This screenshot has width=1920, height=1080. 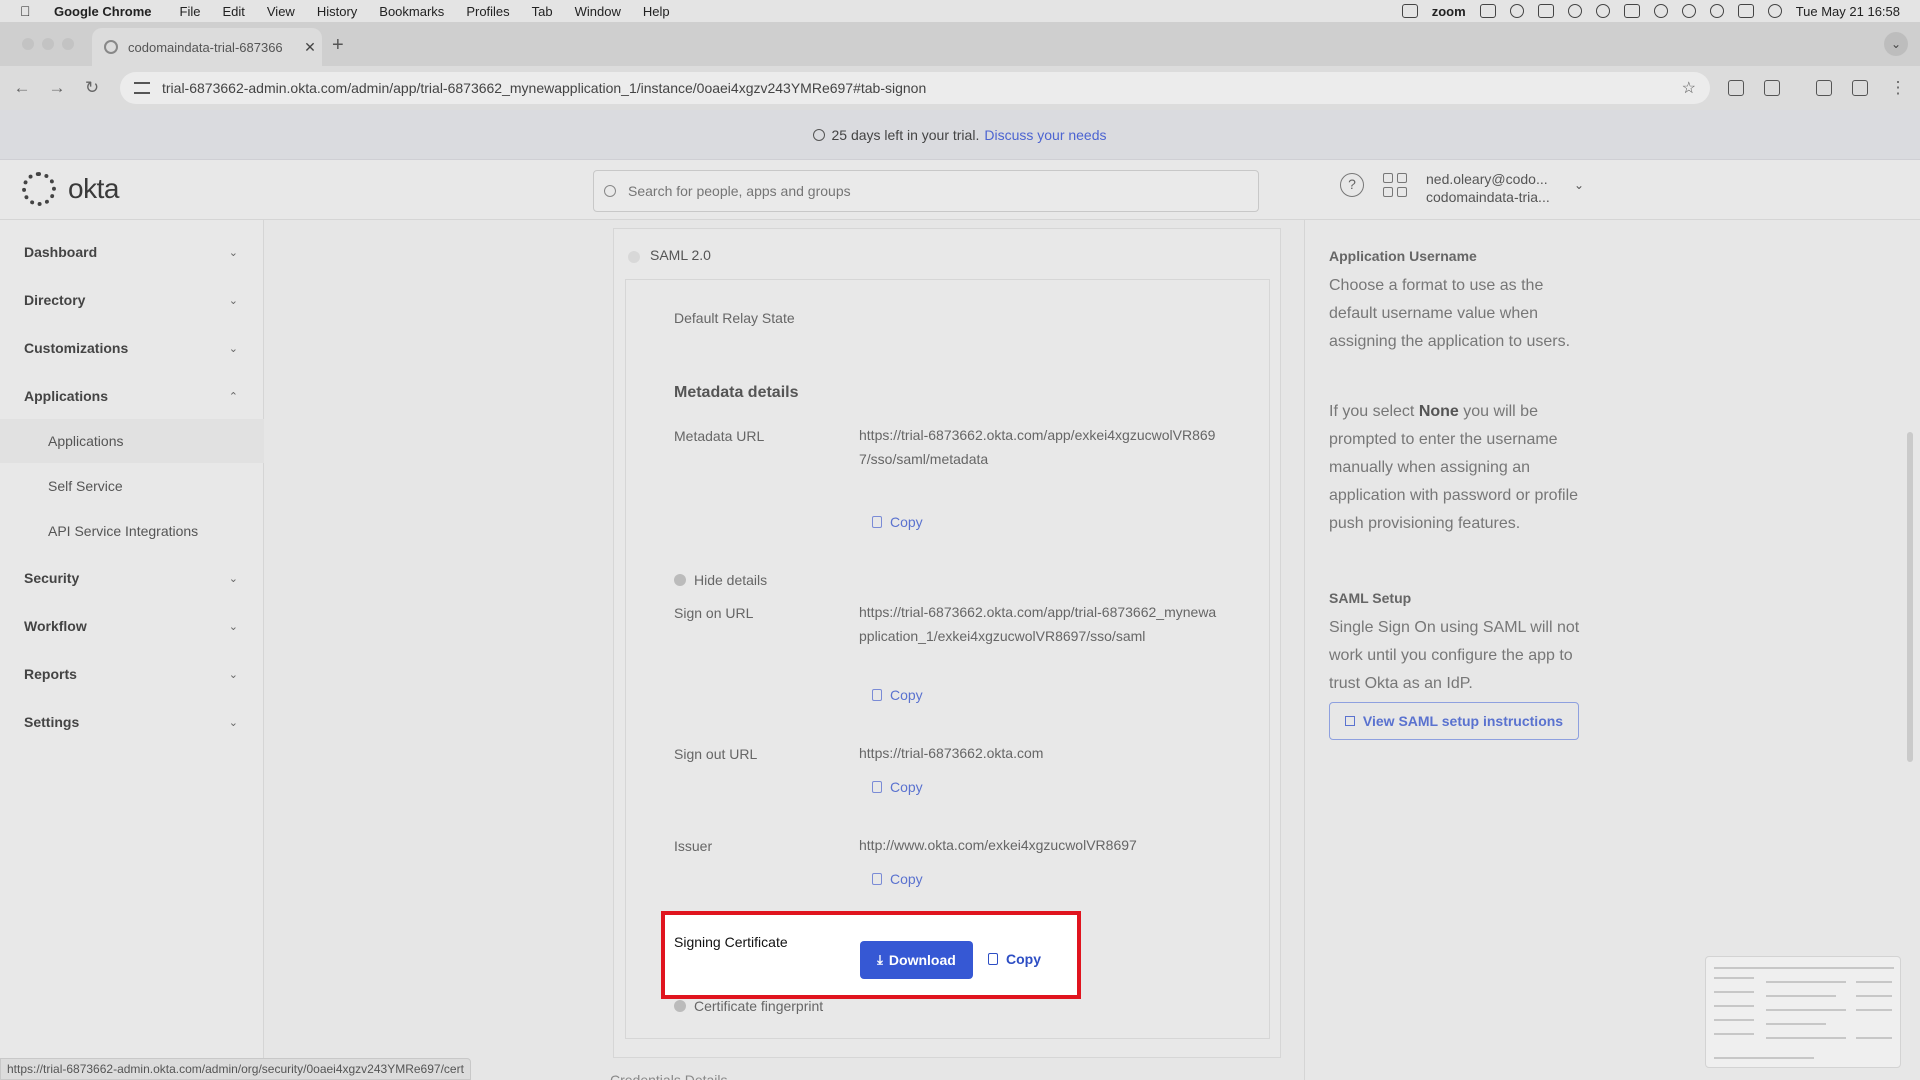 What do you see at coordinates (48, 44) in the screenshot?
I see `window-minimize-button` at bounding box center [48, 44].